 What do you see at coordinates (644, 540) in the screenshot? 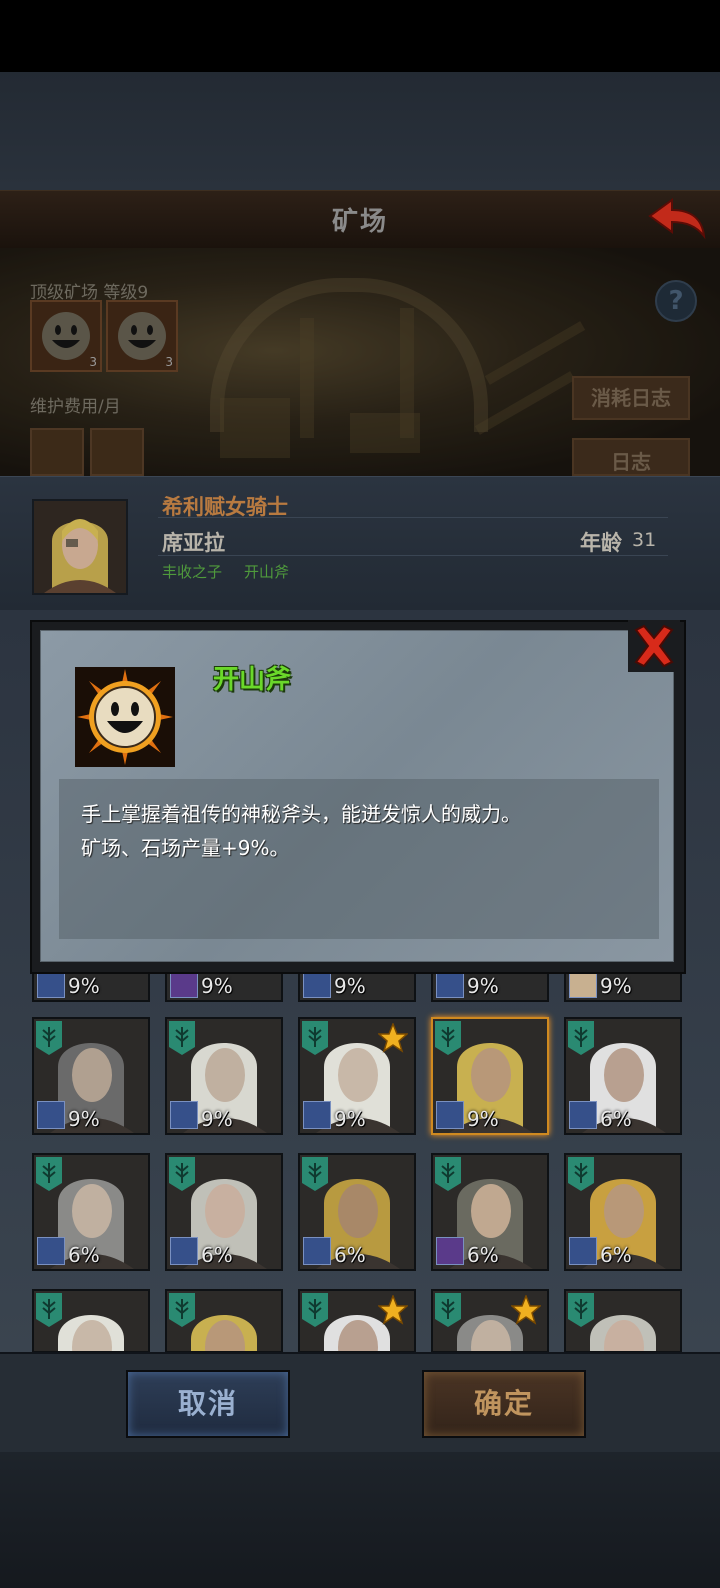
I see `hero-age: 31` at bounding box center [644, 540].